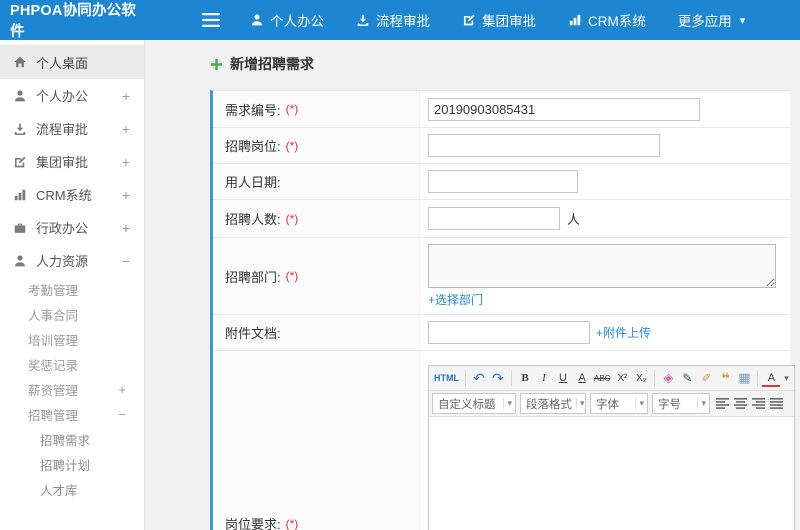 The height and width of the screenshot is (530, 800). What do you see at coordinates (479, 378) in the screenshot?
I see `undo-icon: ↶` at bounding box center [479, 378].